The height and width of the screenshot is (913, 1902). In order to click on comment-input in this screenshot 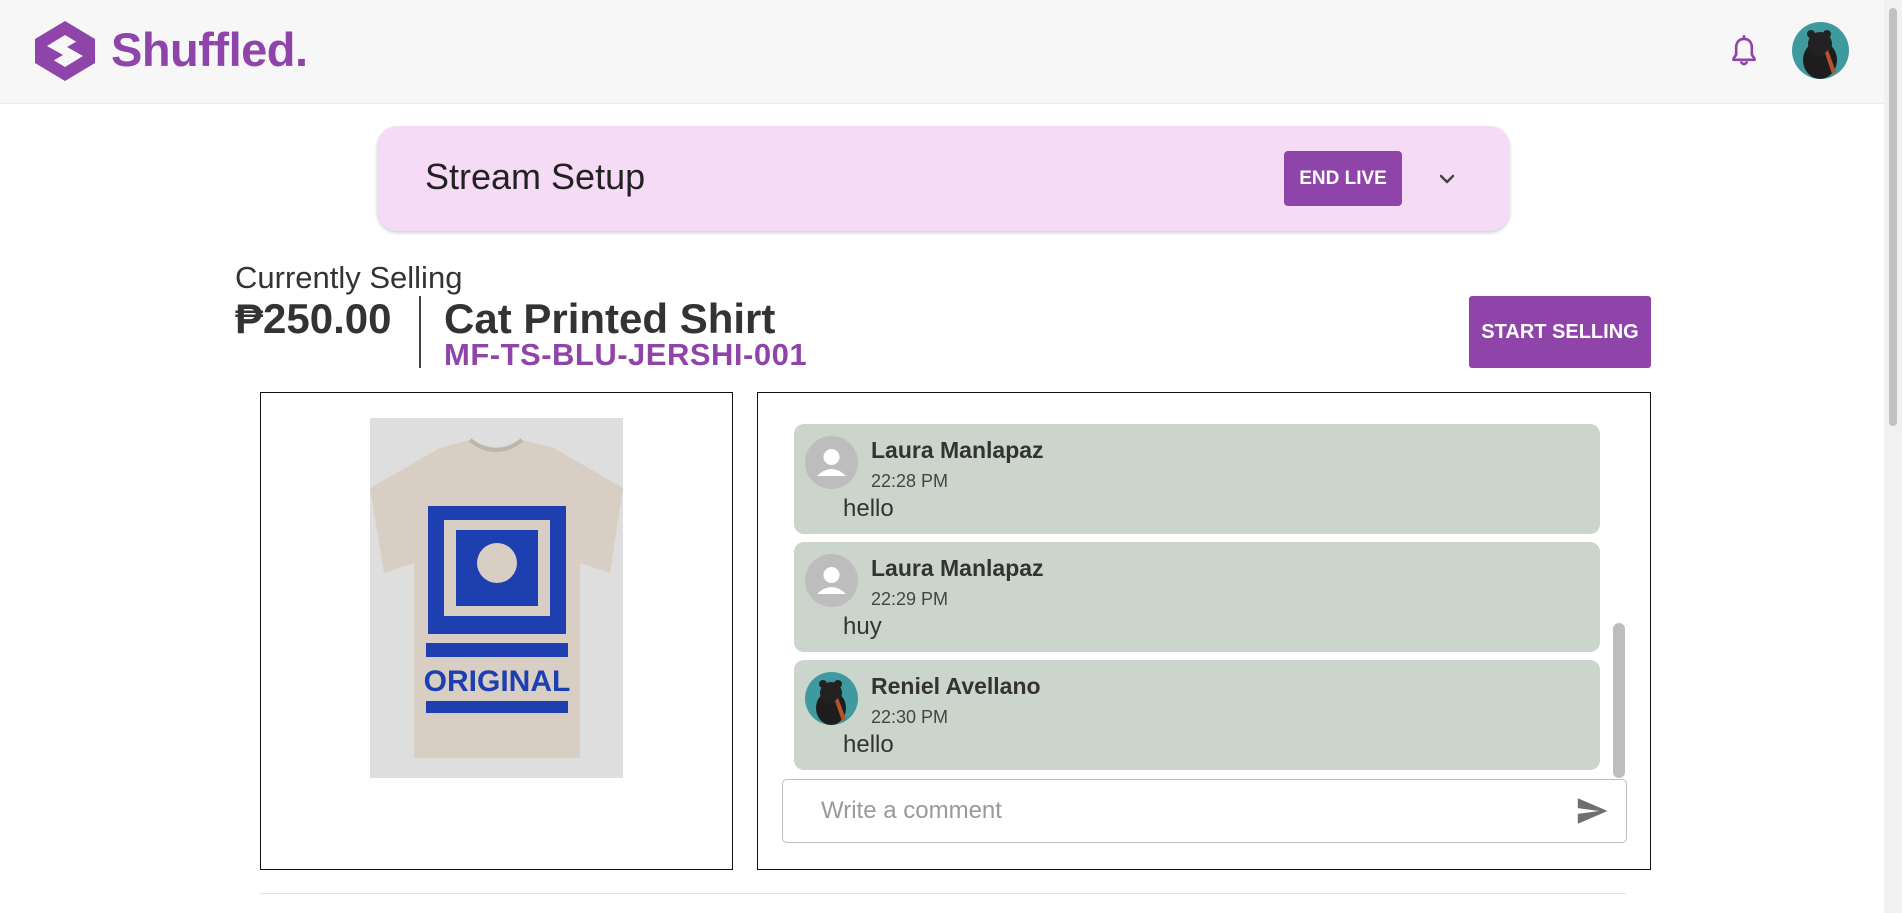, I will do `click(1189, 811)`.